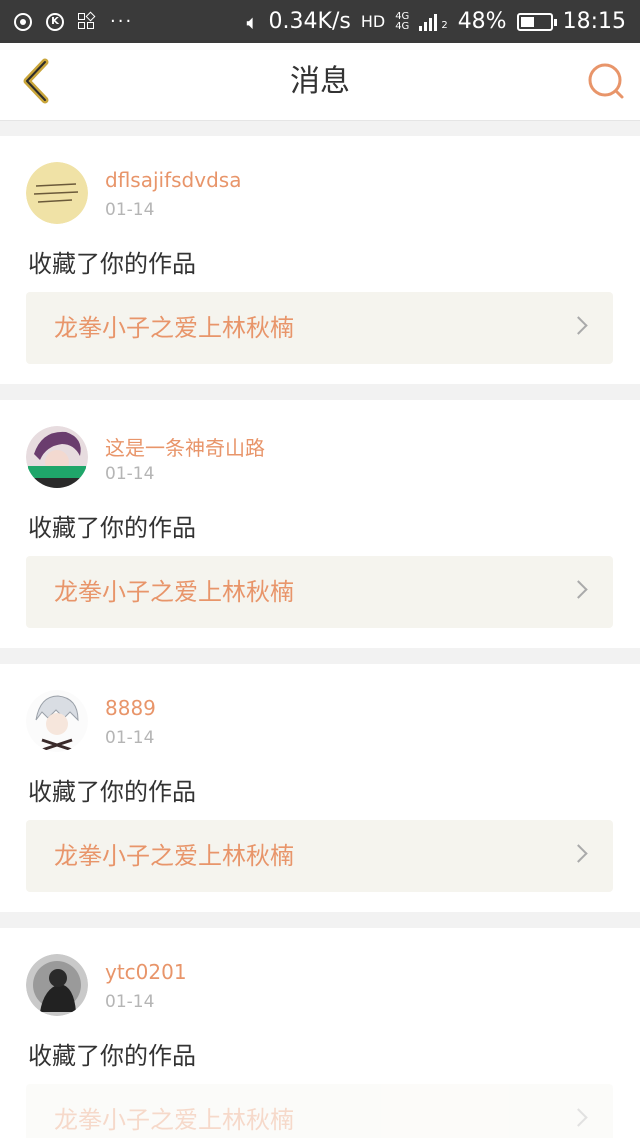  I want to click on battery-icon, so click(536, 21).